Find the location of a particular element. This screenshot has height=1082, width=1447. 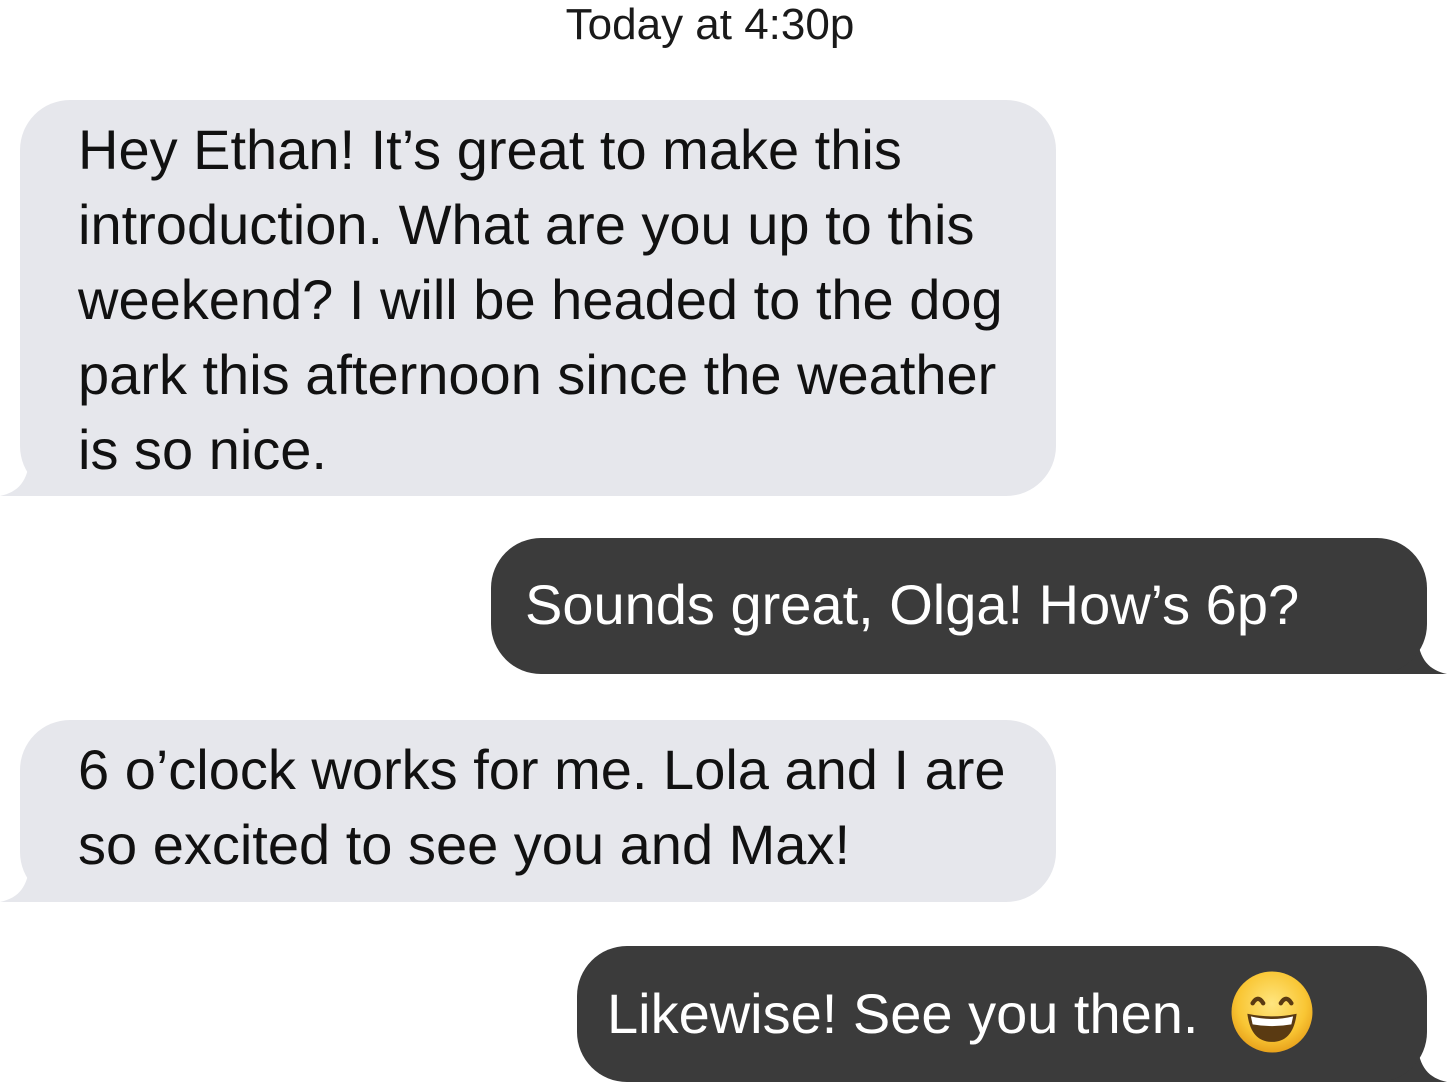

message-text: Likewise! See you then. is located at coordinates (903, 1013).